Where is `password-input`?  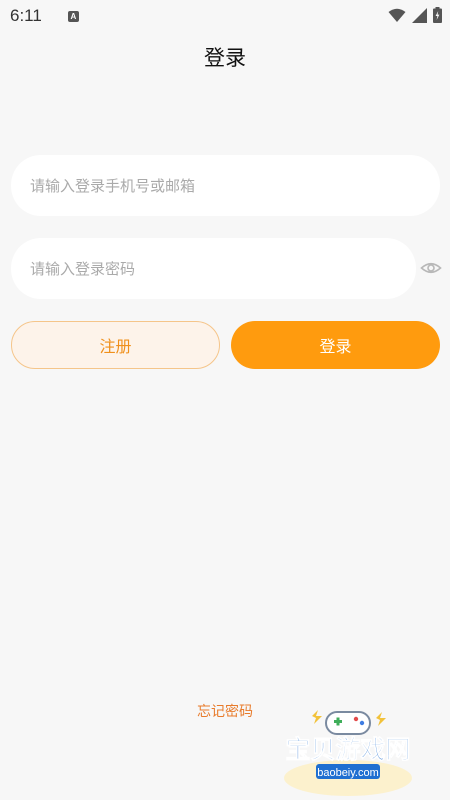
password-input is located at coordinates (223, 268).